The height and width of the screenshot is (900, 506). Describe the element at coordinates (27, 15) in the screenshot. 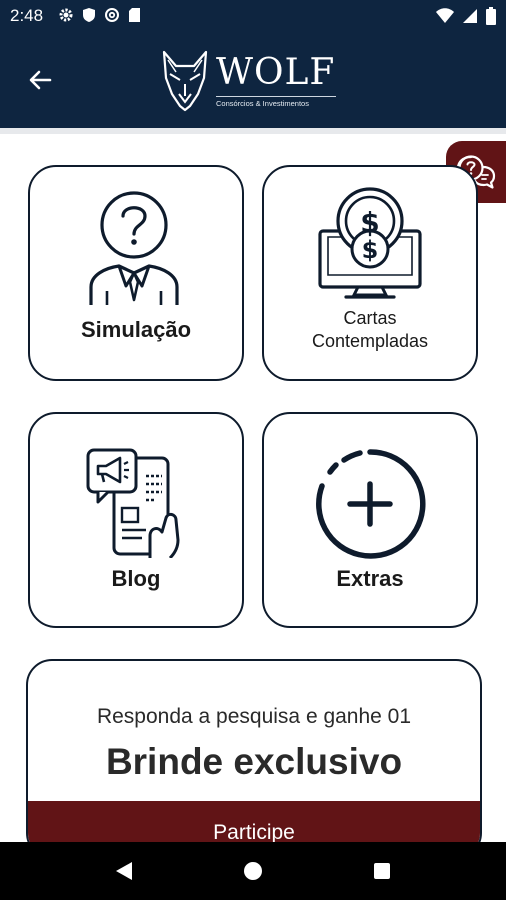

I see `status-time: 2:48` at that location.